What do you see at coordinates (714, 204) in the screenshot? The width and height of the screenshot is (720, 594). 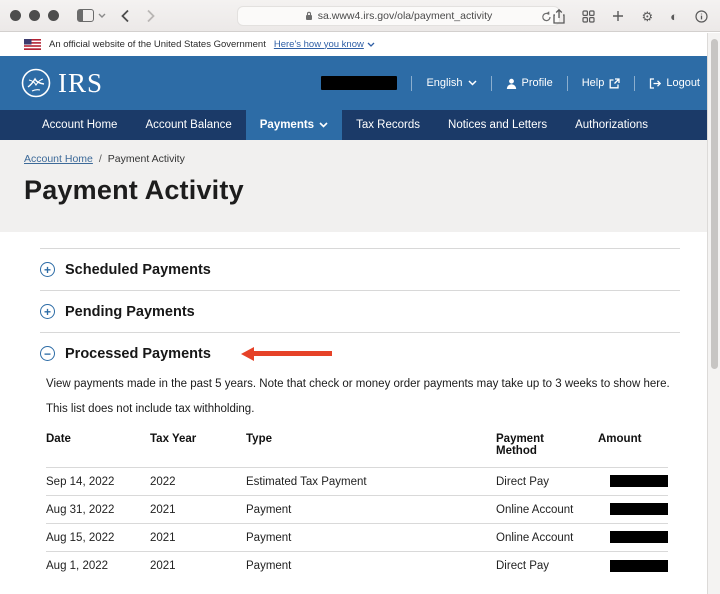 I see `scrollbar-thumb` at bounding box center [714, 204].